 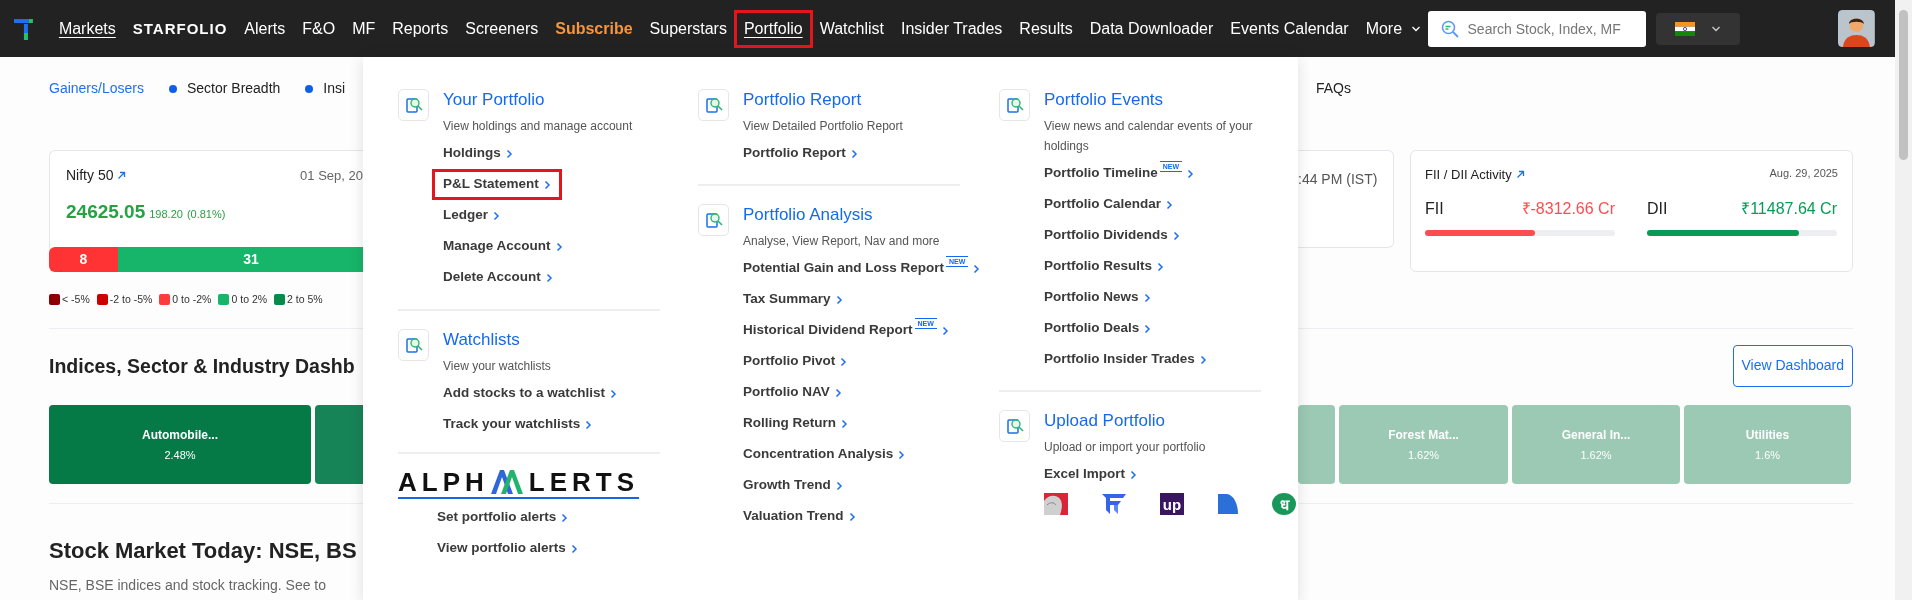 I want to click on flow-label: FII, so click(x=1434, y=208).